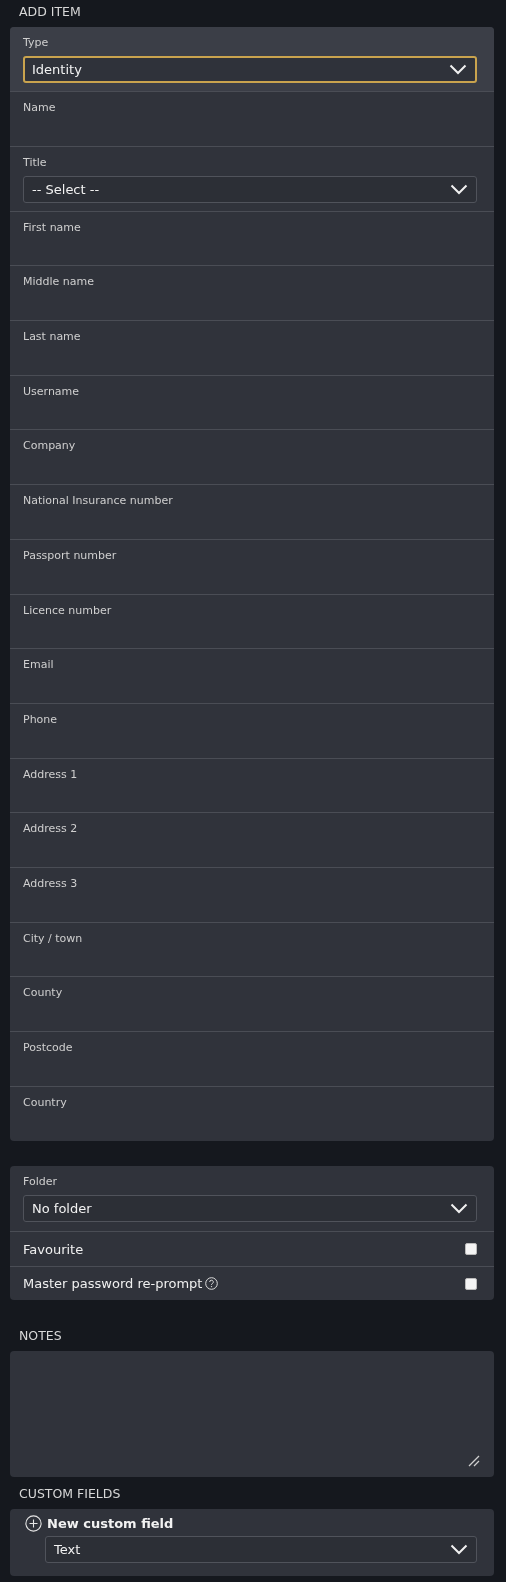 Image resolution: width=506 pixels, height=1582 pixels. Describe the element at coordinates (43, 993) in the screenshot. I see `field-label: County` at that location.